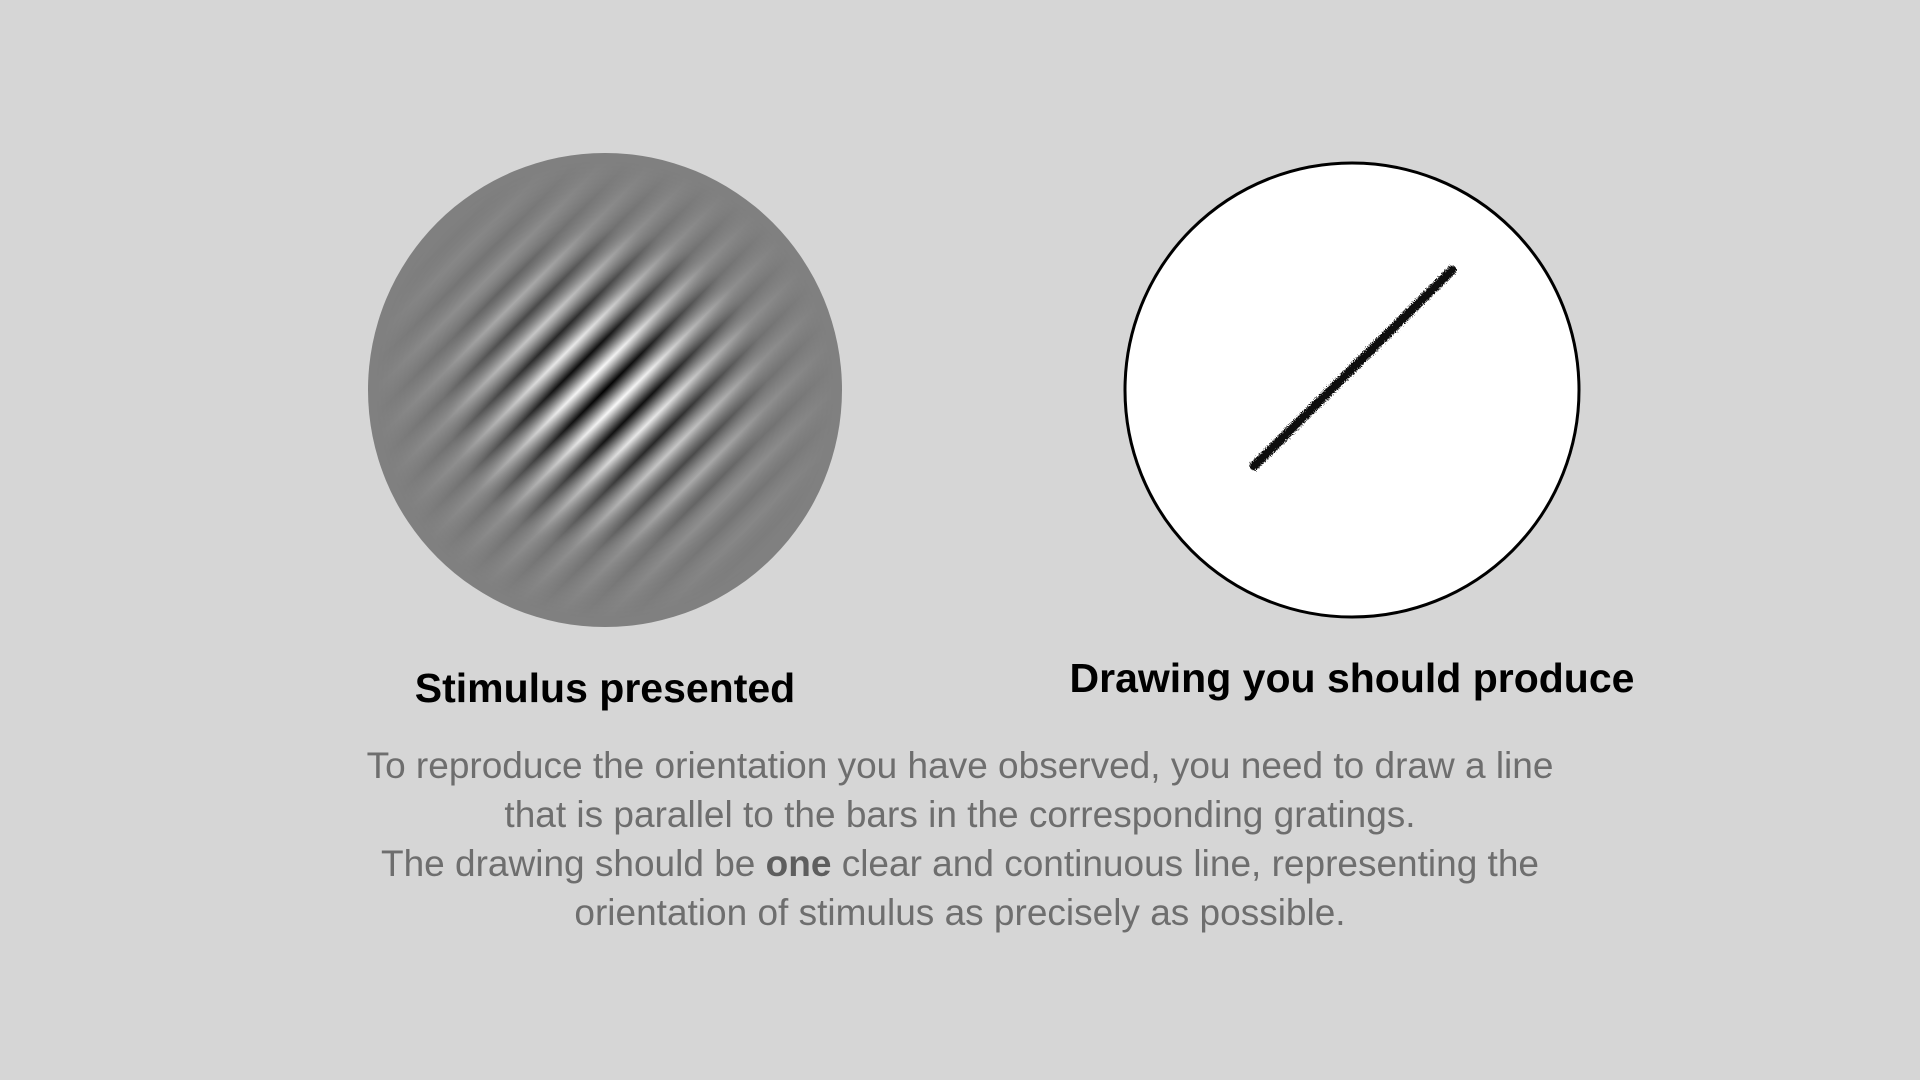  Describe the element at coordinates (605, 688) in the screenshot. I see `stimulus-caption: Stimulus presented` at that location.